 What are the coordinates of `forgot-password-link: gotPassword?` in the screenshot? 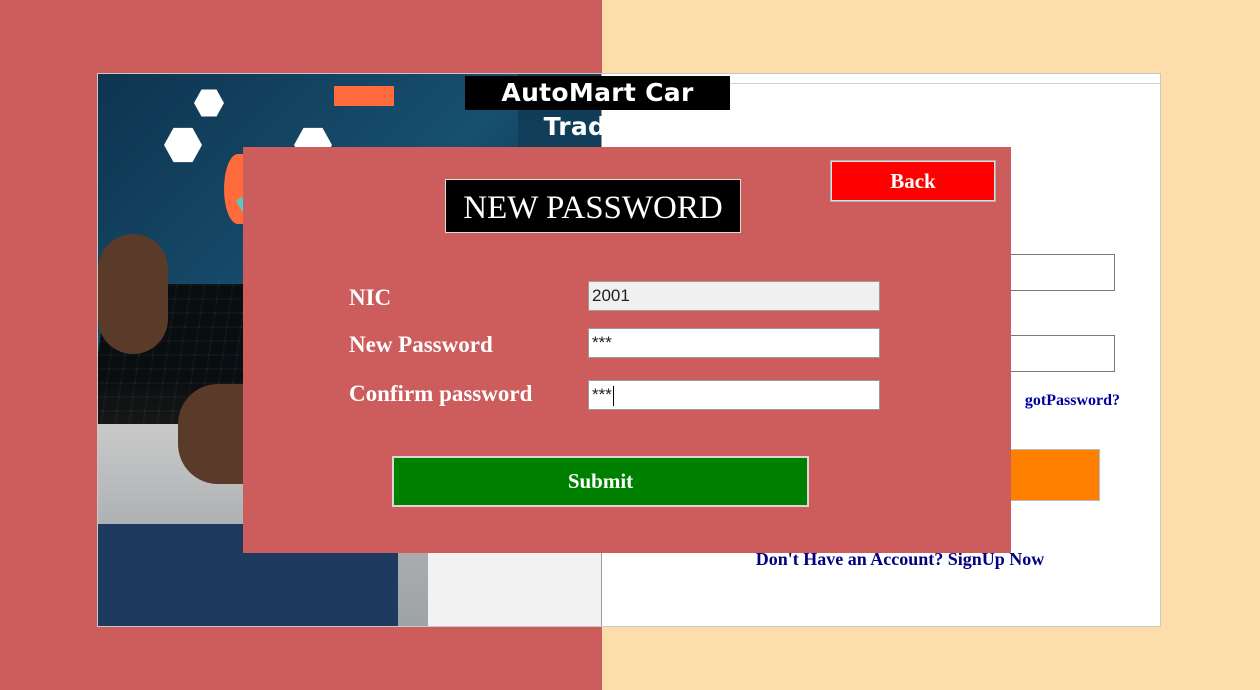 It's located at (1065, 404).